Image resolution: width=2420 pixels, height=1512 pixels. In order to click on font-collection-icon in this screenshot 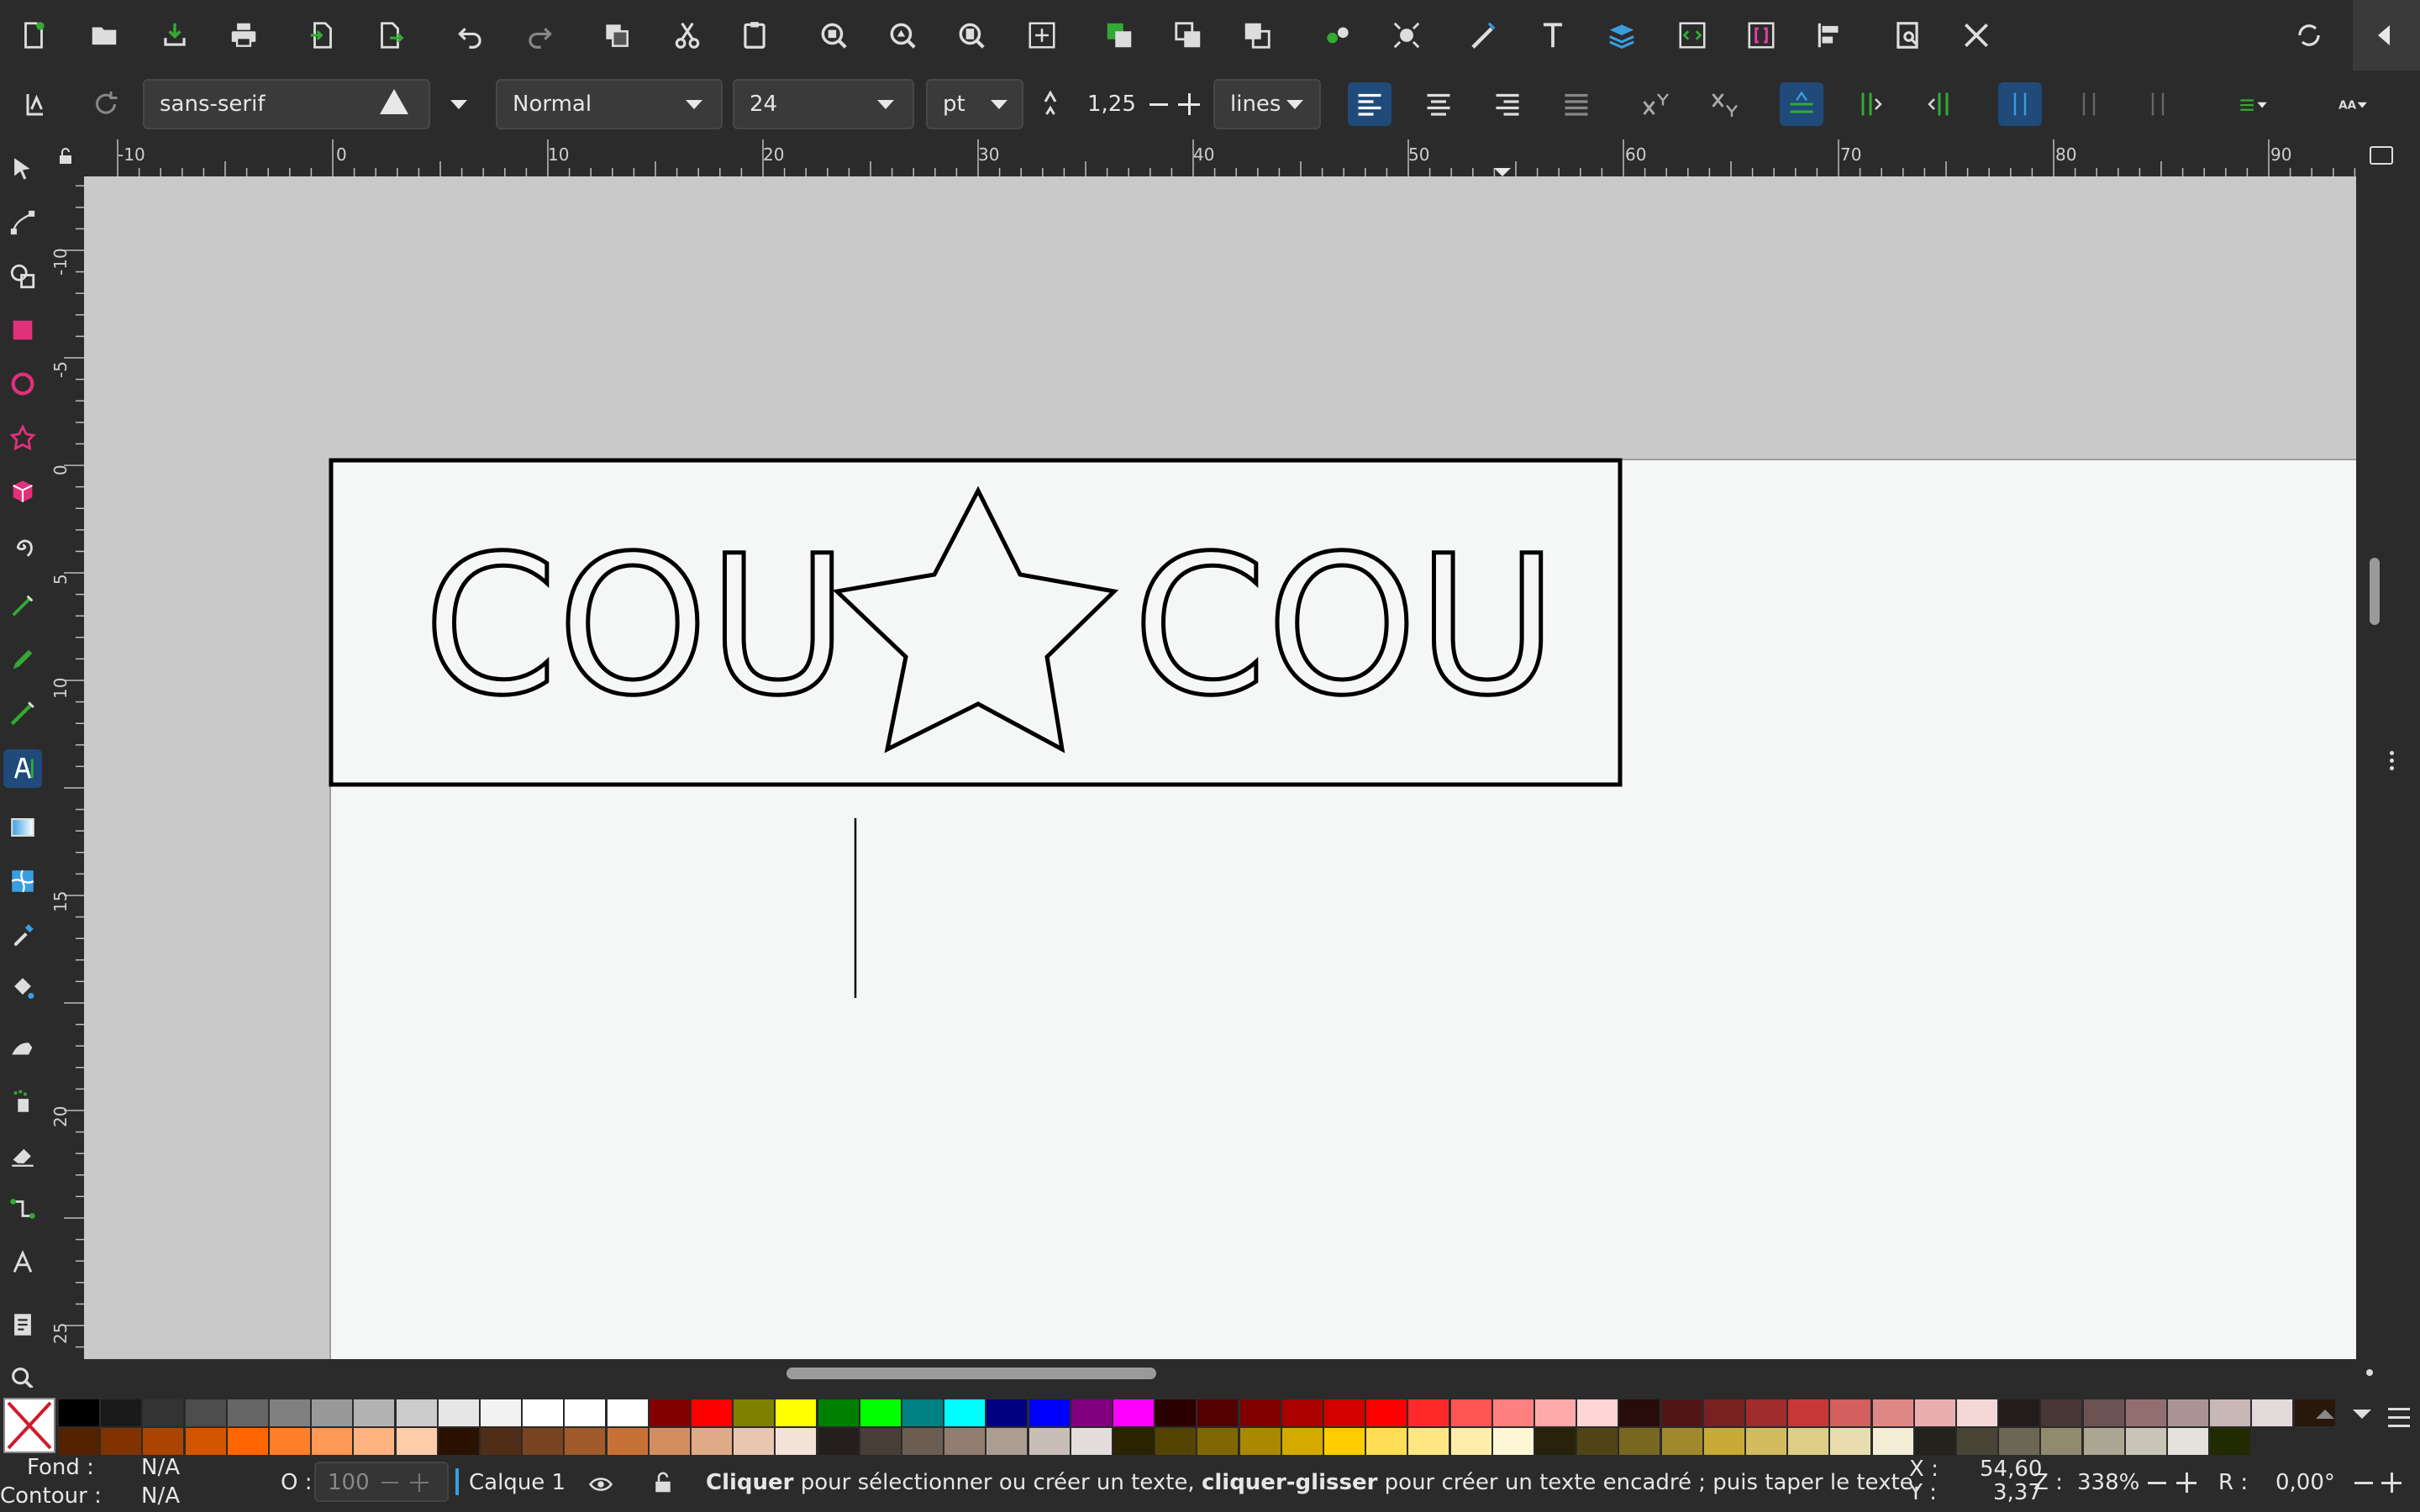, I will do `click(35, 104)`.